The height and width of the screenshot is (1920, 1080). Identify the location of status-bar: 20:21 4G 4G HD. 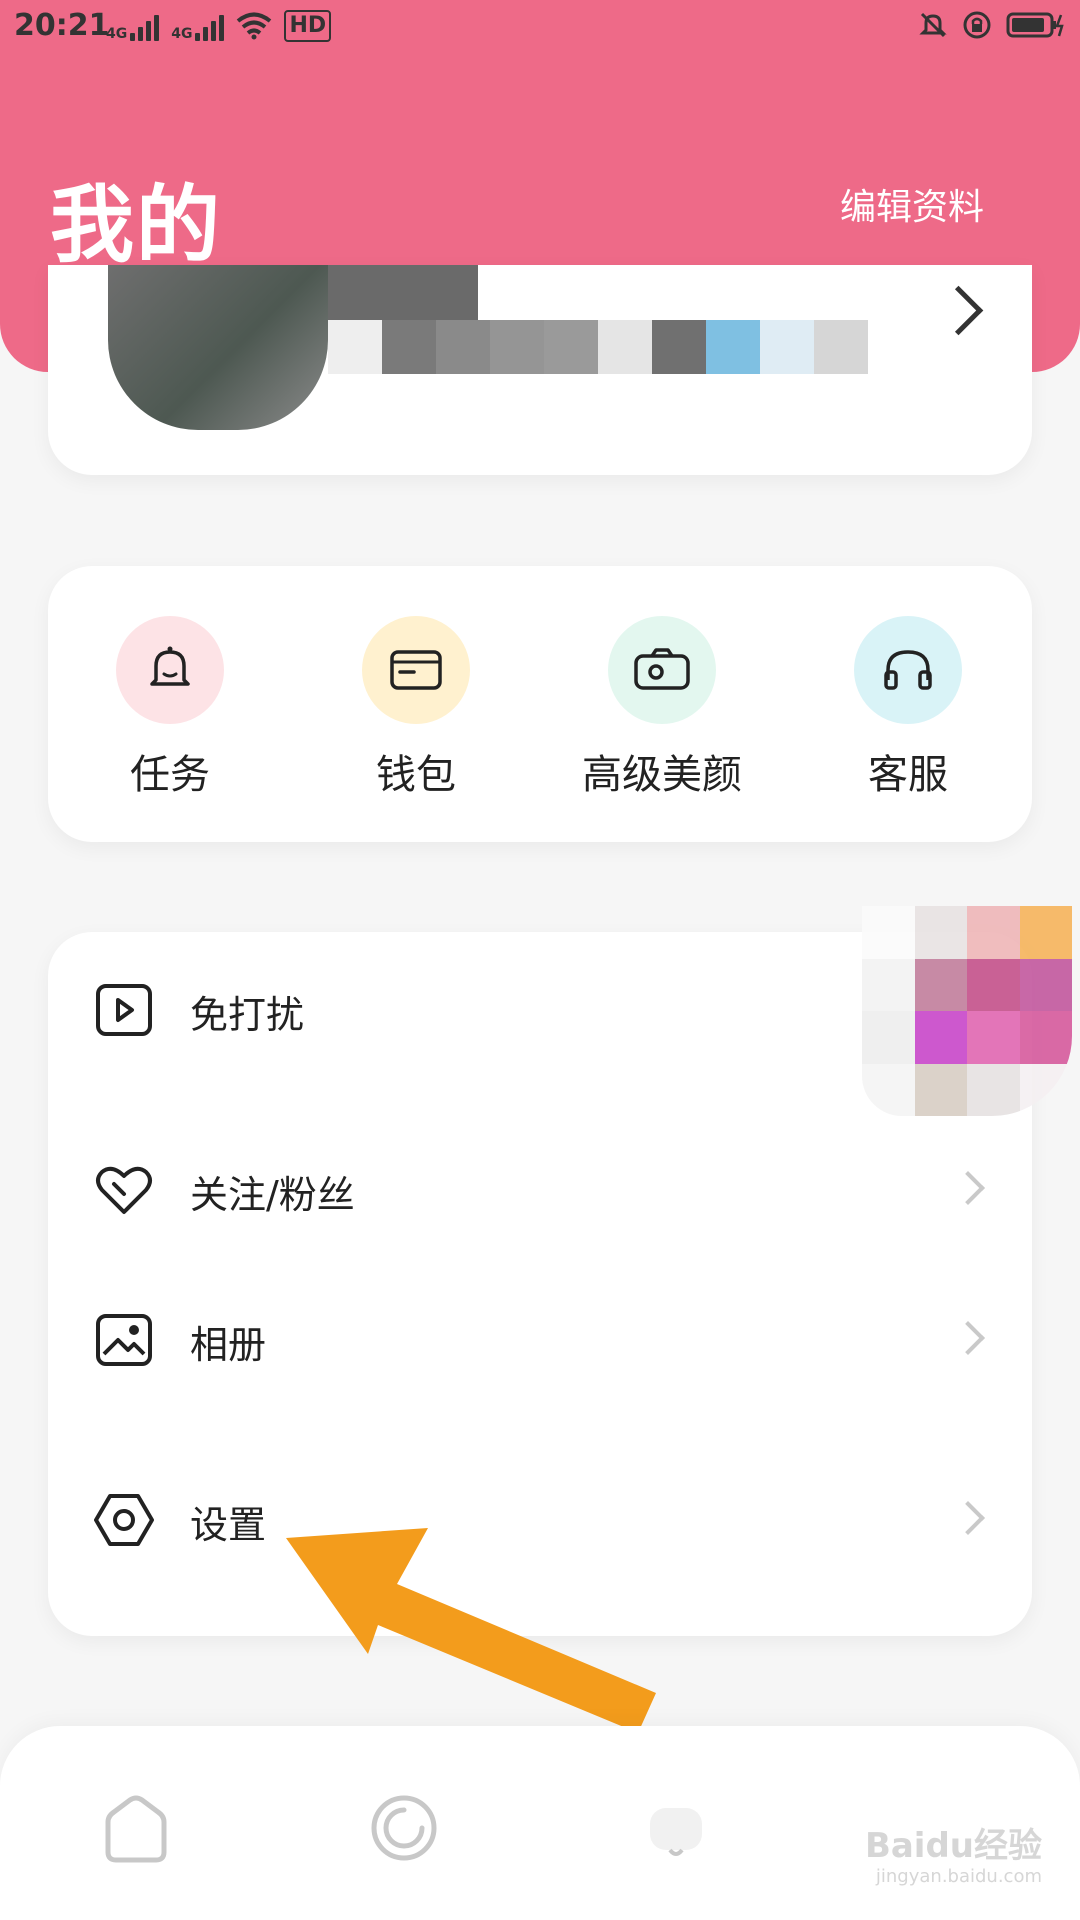
(540, 28).